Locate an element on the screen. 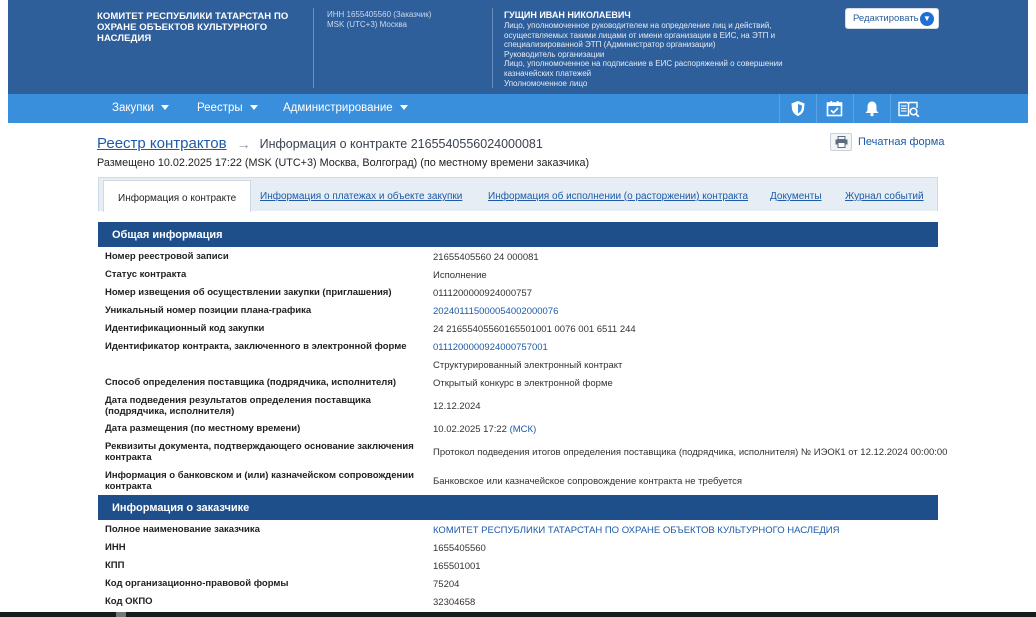 The width and height of the screenshot is (1036, 617). chevron-down-icon: ▼ is located at coordinates (927, 19).